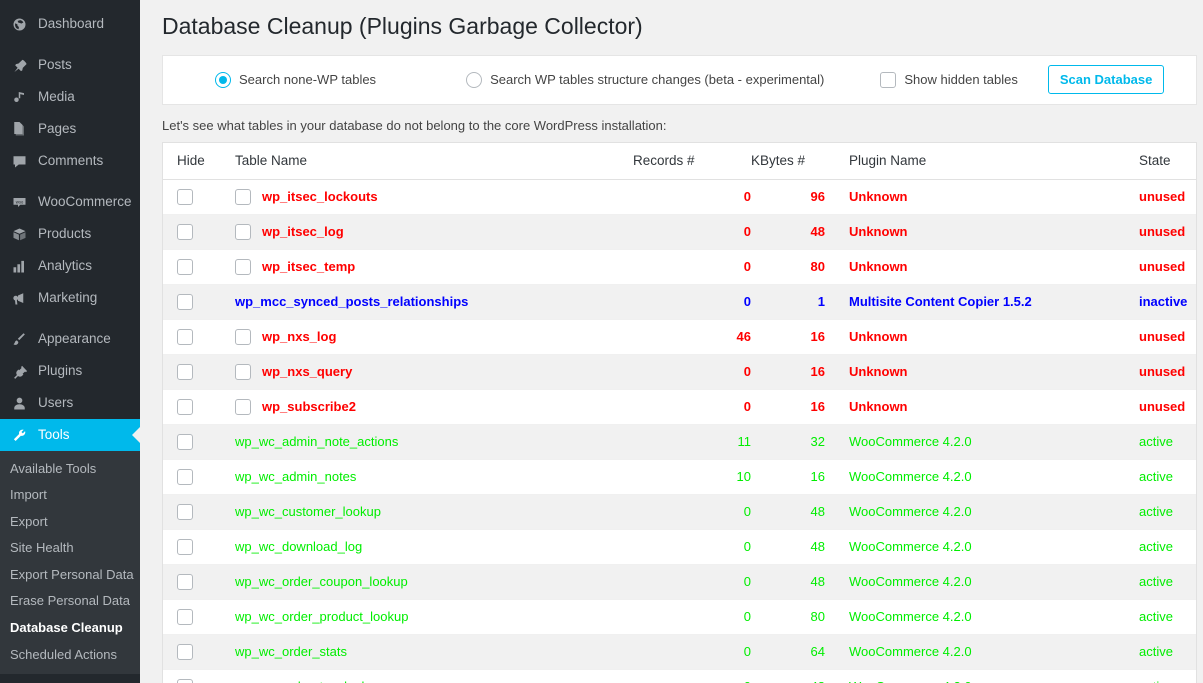  What do you see at coordinates (1106, 80) in the screenshot?
I see `scan-database-button: Scan Database` at bounding box center [1106, 80].